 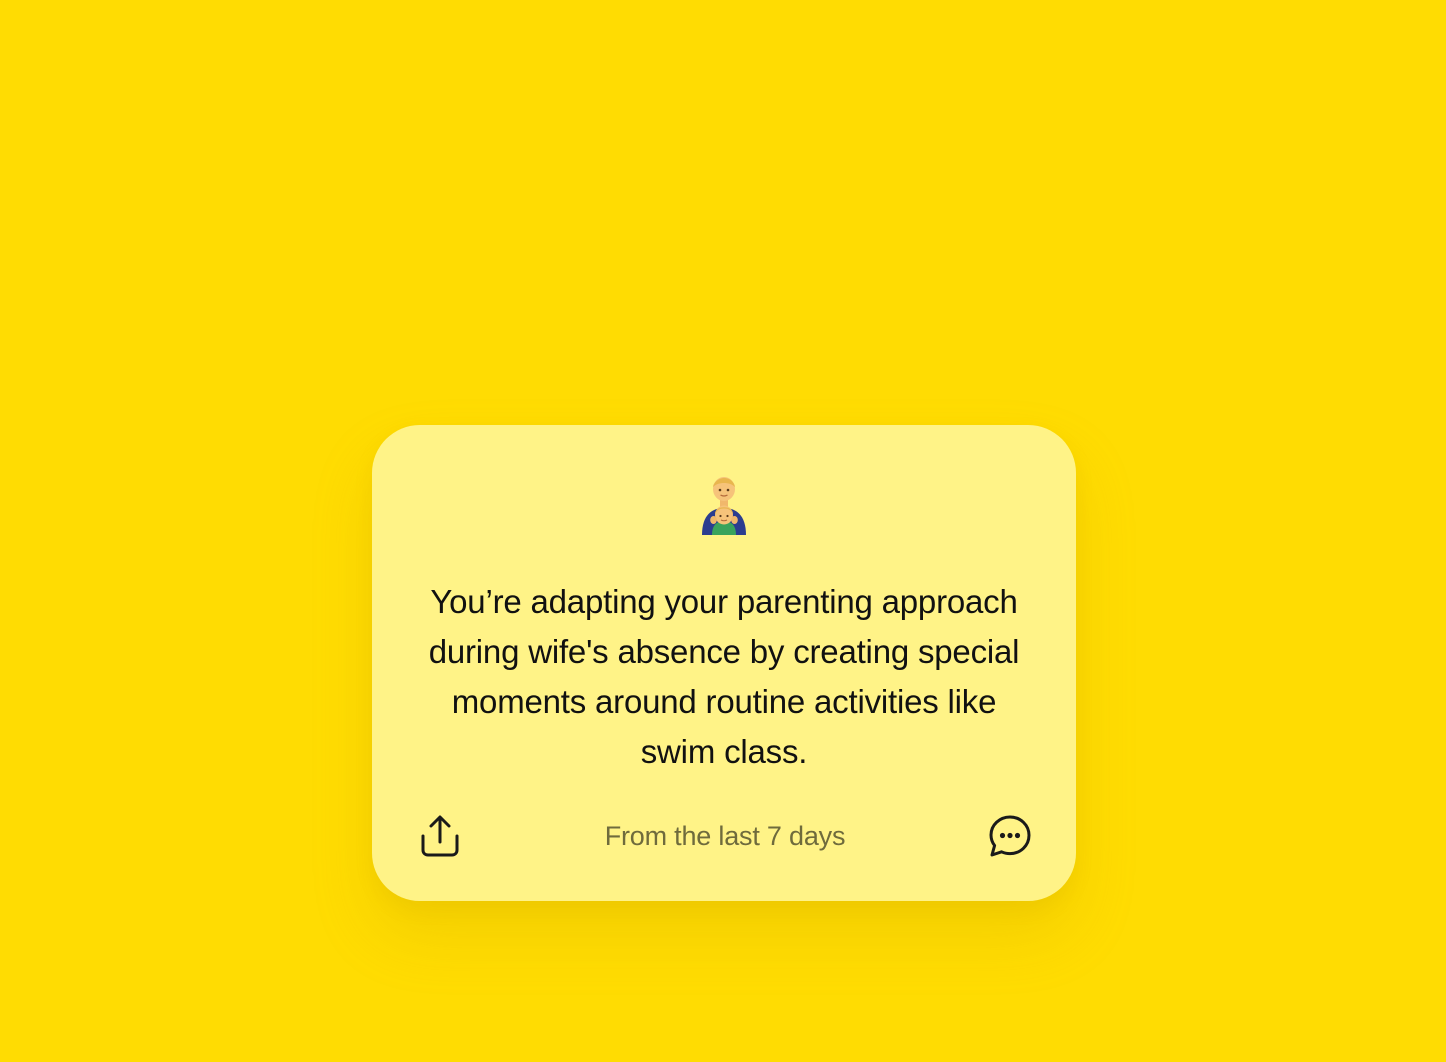 I want to click on share-upload-icon, so click(x=440, y=836).